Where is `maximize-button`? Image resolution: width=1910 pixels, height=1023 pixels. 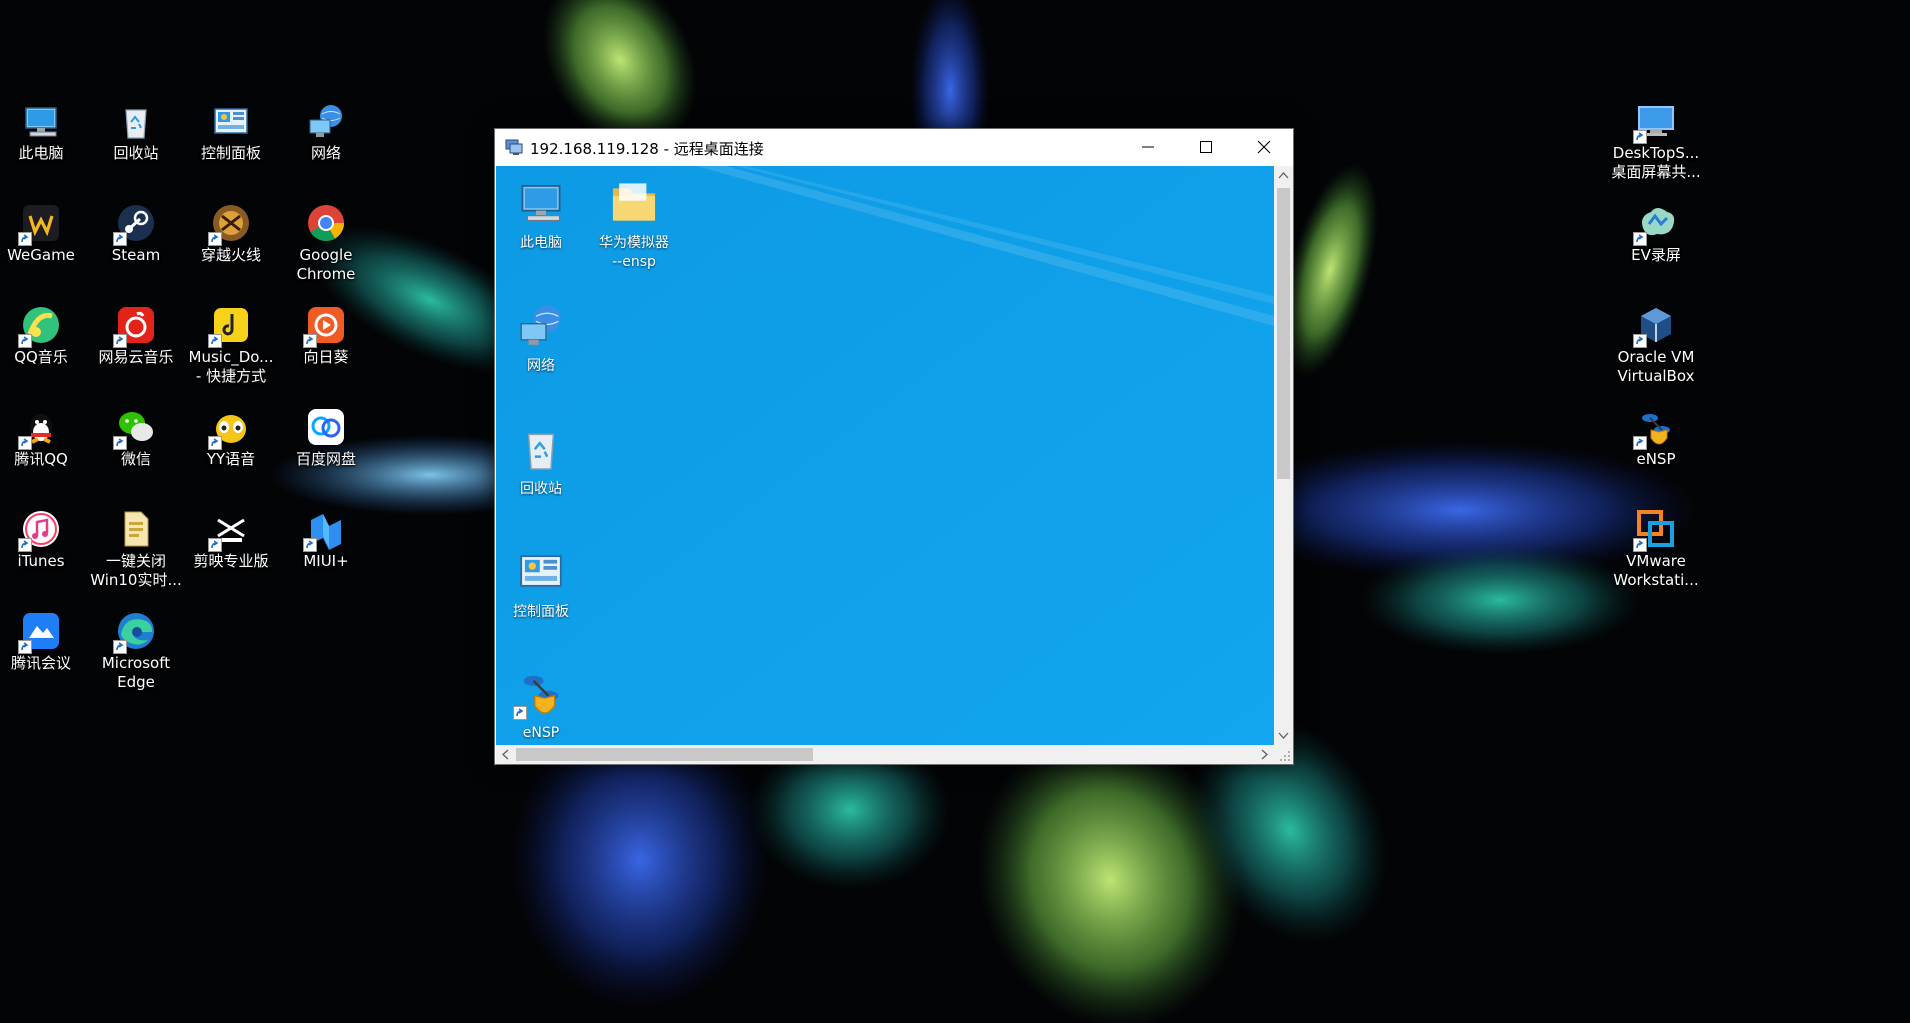
maximize-button is located at coordinates (1206, 147).